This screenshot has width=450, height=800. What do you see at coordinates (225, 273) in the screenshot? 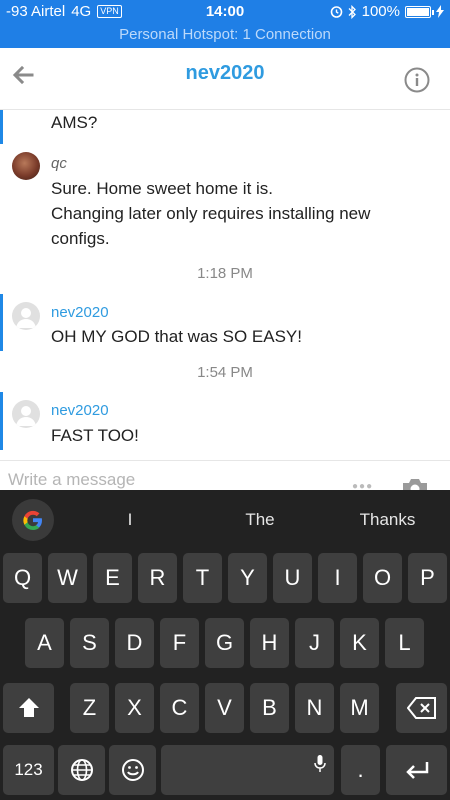
I see `timestamp: 1:18 PM` at bounding box center [225, 273].